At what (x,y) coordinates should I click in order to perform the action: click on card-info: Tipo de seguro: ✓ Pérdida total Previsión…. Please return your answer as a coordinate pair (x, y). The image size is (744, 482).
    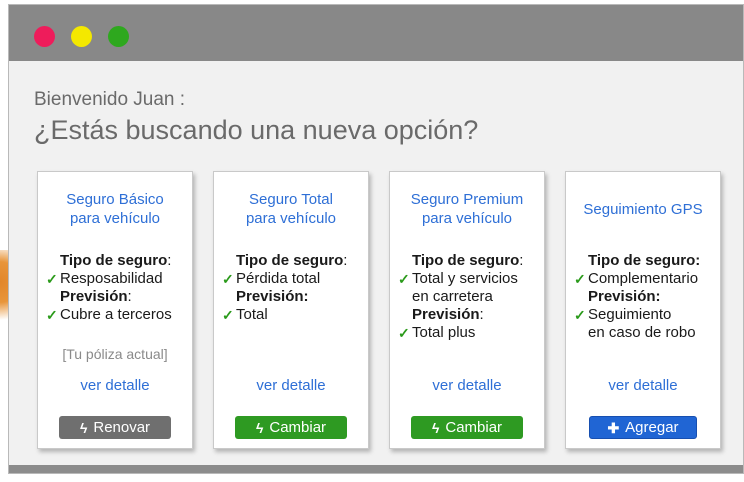
    Looking at the image, I should click on (285, 287).